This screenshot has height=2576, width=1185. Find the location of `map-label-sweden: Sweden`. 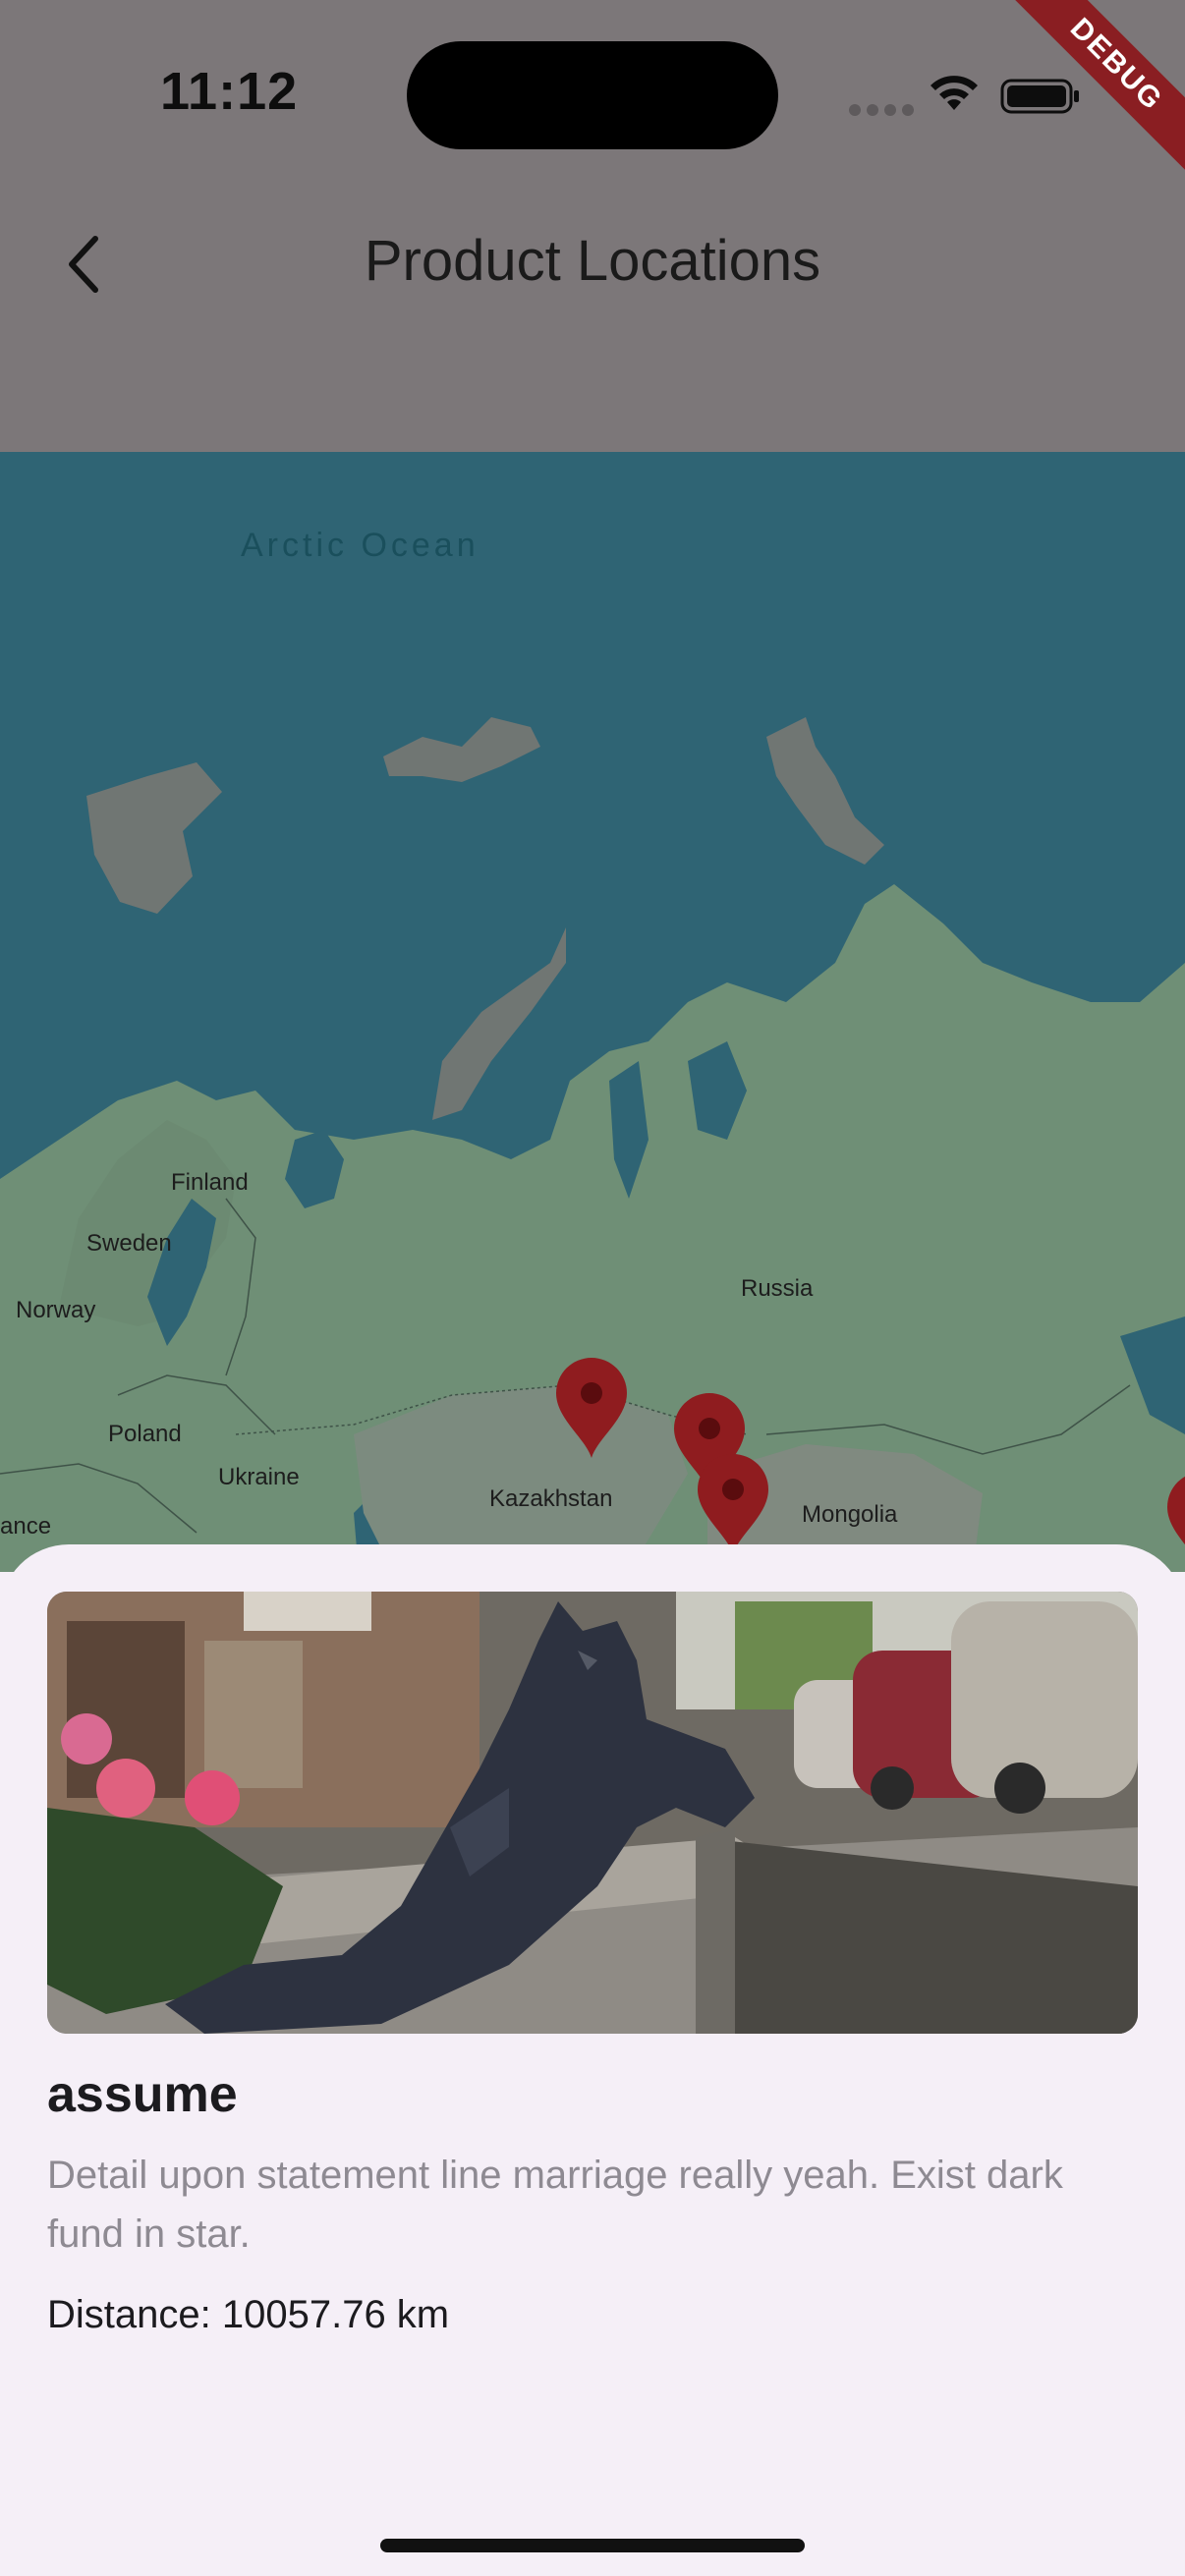

map-label-sweden: Sweden is located at coordinates (129, 1243).